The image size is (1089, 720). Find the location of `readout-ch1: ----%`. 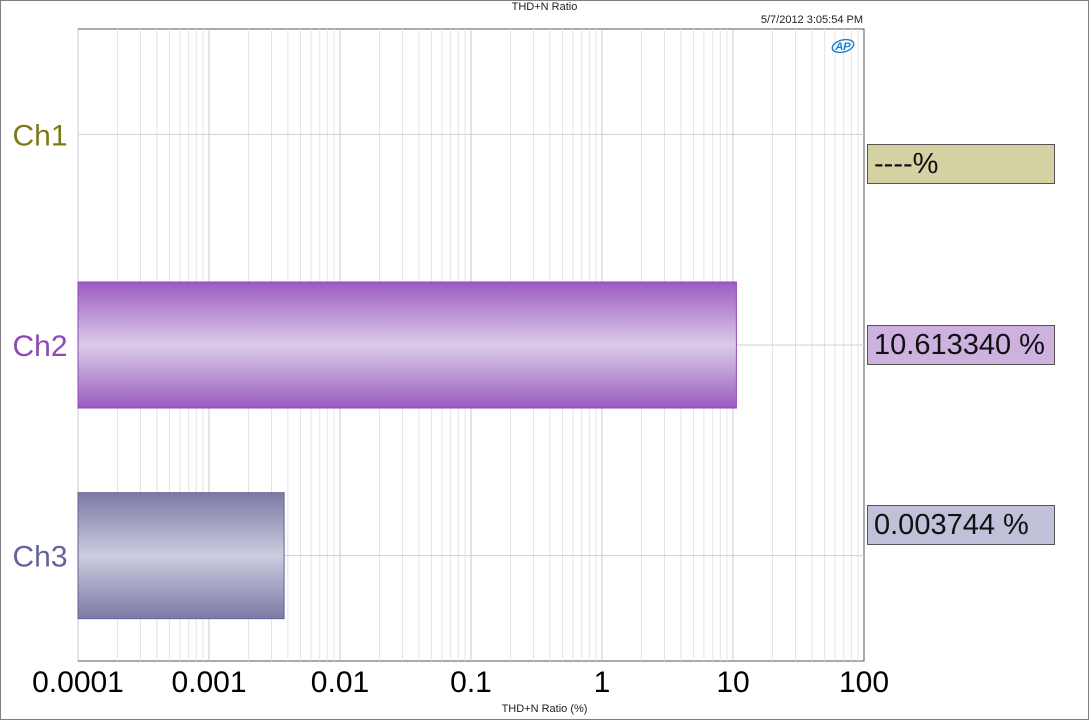

readout-ch1: ----% is located at coordinates (961, 164).